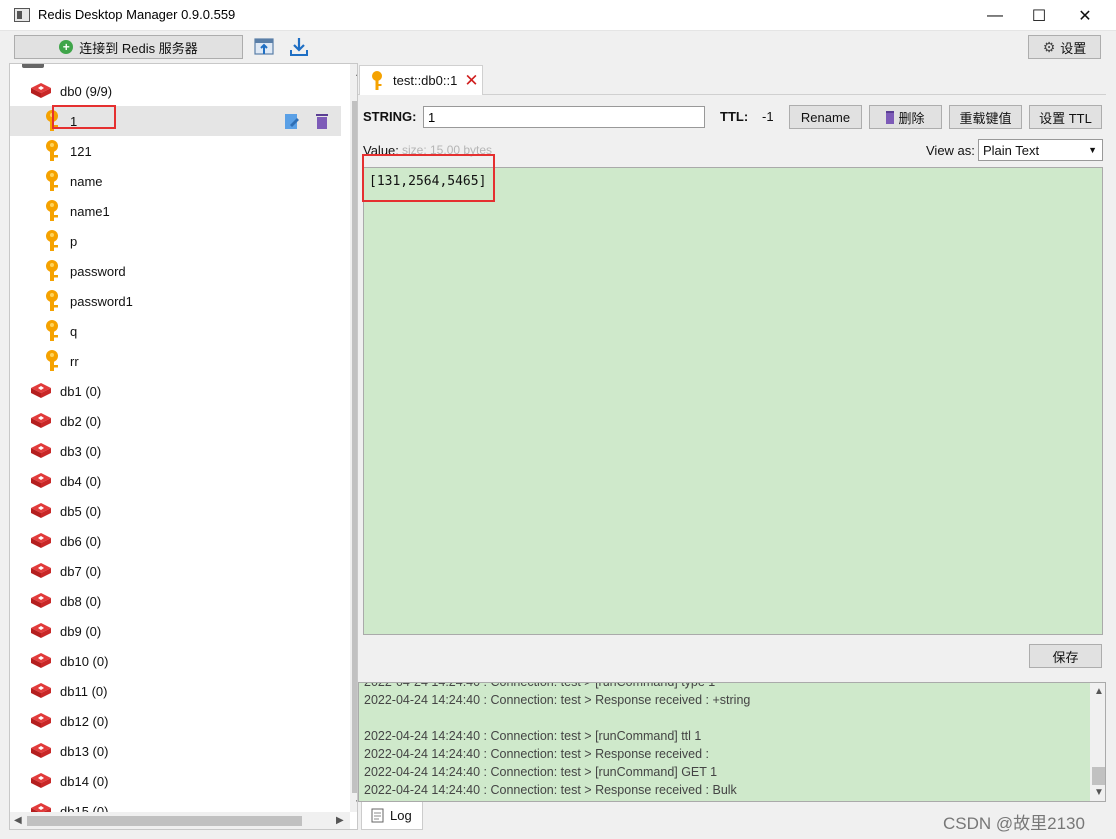 The width and height of the screenshot is (1116, 839). What do you see at coordinates (81, 631) in the screenshot?
I see `db-name: db9 (0)` at bounding box center [81, 631].